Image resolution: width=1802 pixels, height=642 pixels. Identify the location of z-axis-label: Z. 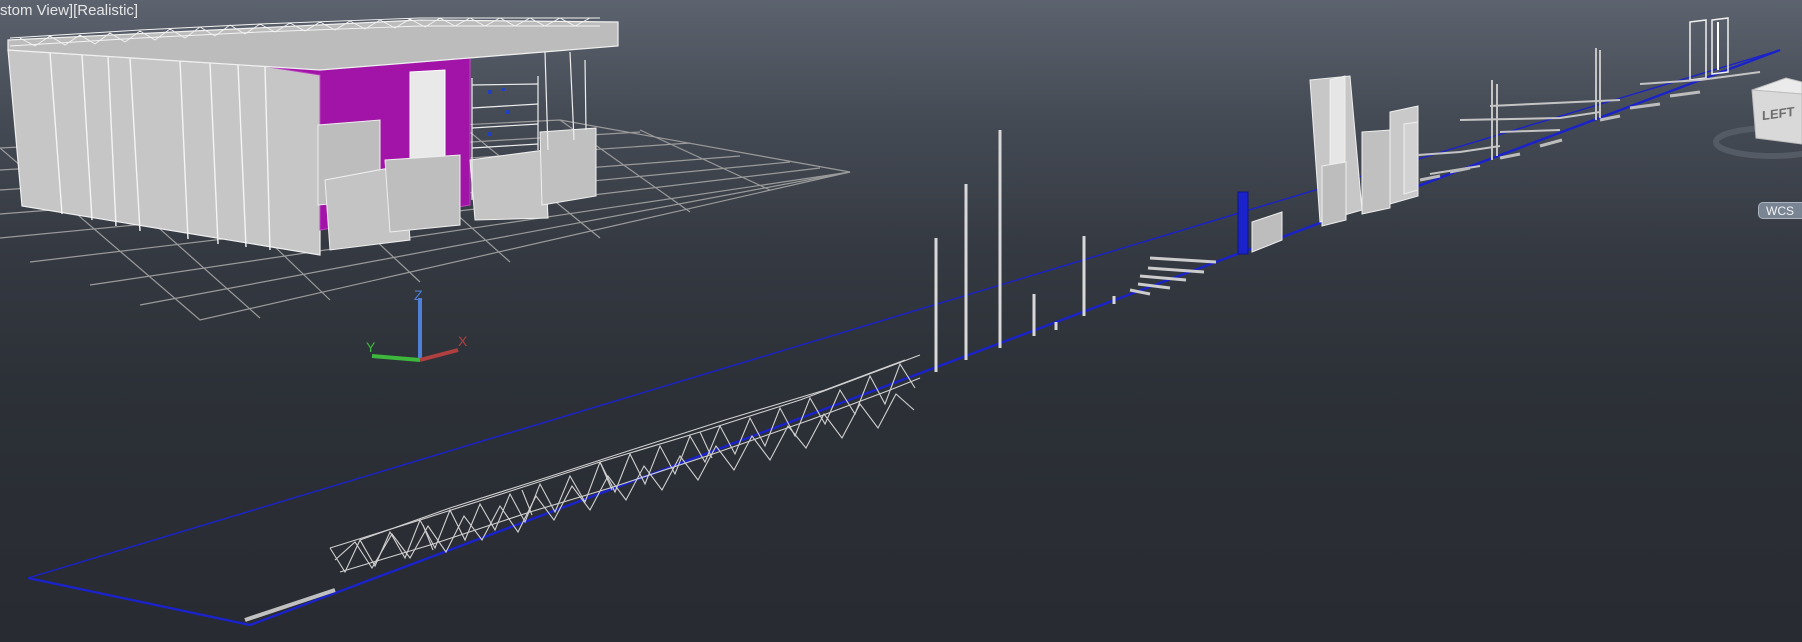
(418, 295).